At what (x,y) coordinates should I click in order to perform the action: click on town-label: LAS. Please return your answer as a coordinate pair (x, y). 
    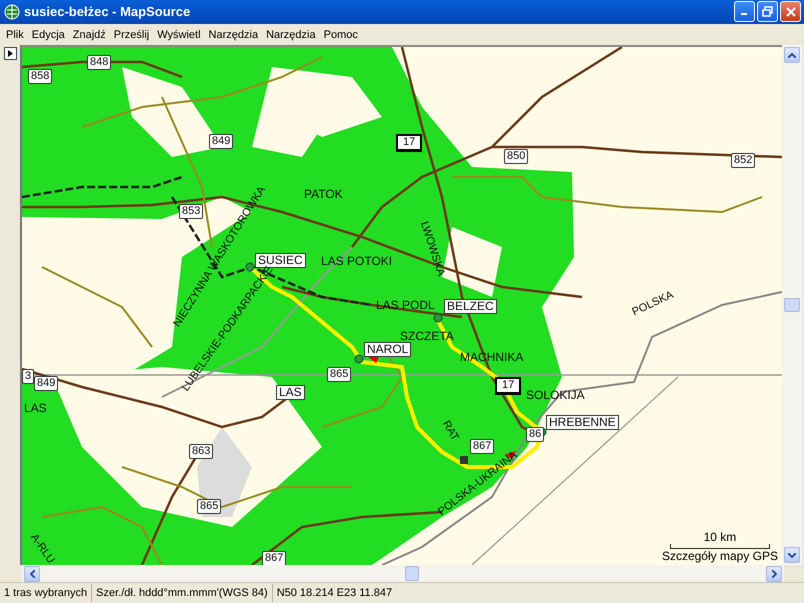
    Looking at the image, I should click on (290, 392).